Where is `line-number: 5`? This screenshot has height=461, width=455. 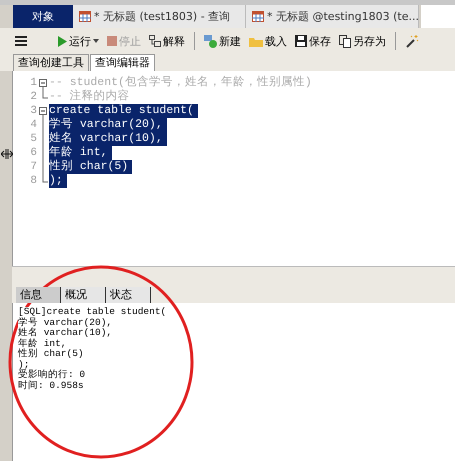
line-number: 5 is located at coordinates (33, 139).